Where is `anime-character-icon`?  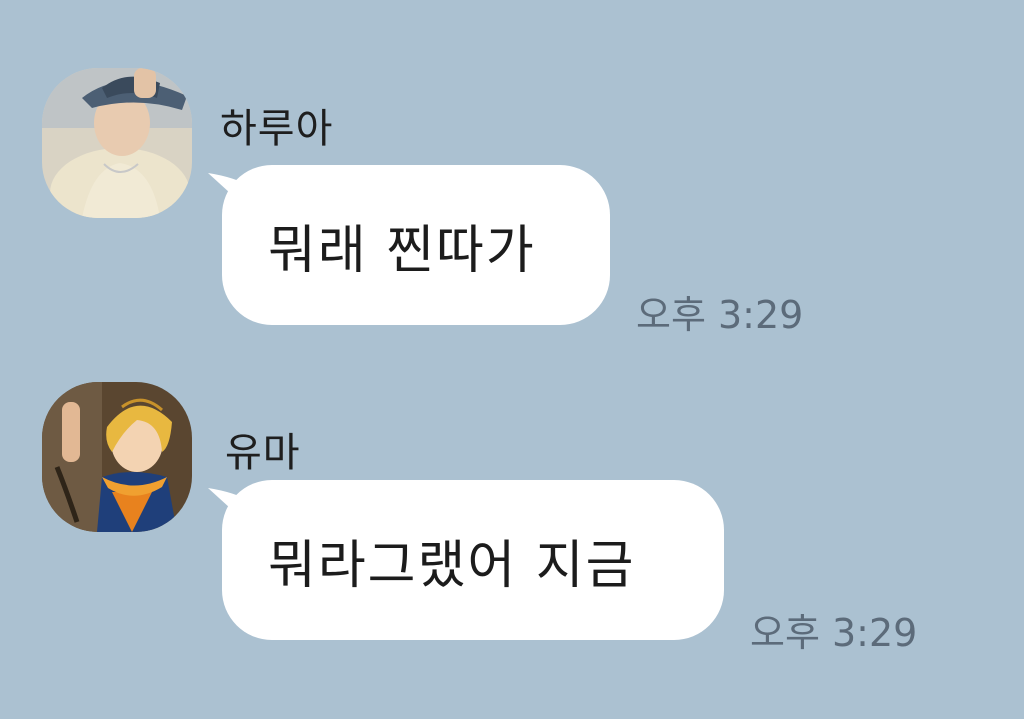 anime-character-icon is located at coordinates (117, 457).